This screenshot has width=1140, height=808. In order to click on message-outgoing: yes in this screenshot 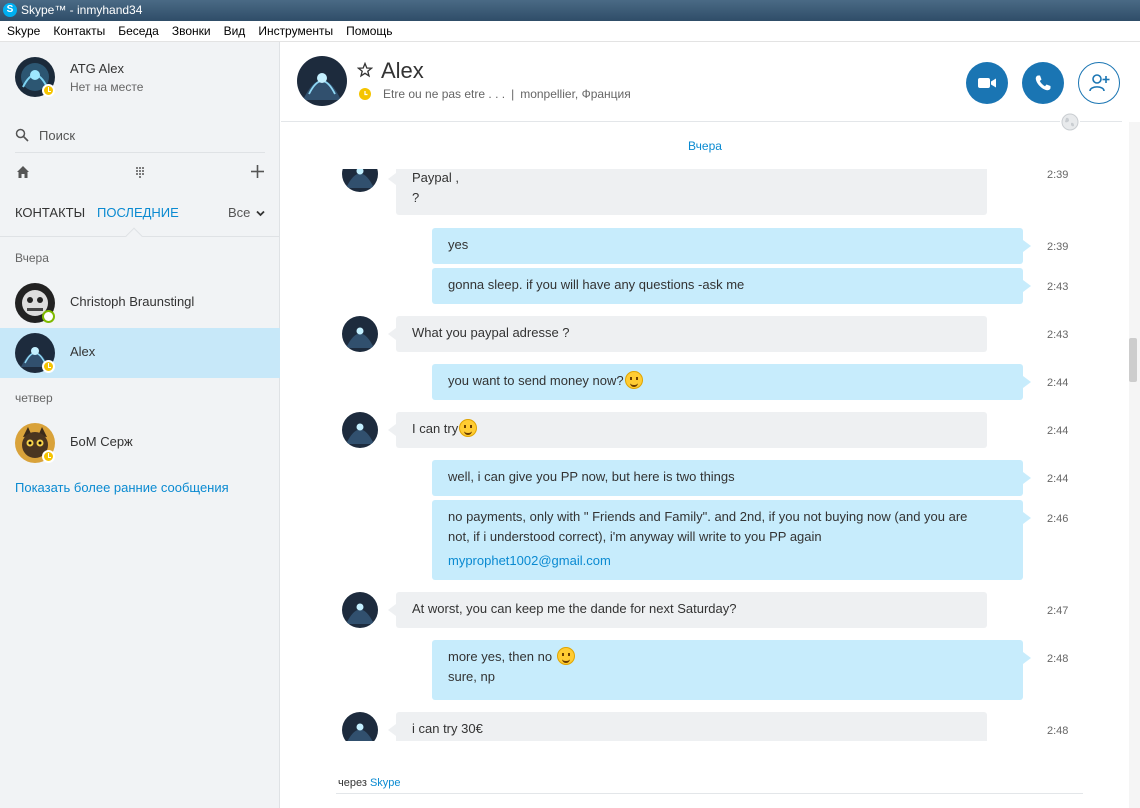, I will do `click(731, 246)`.